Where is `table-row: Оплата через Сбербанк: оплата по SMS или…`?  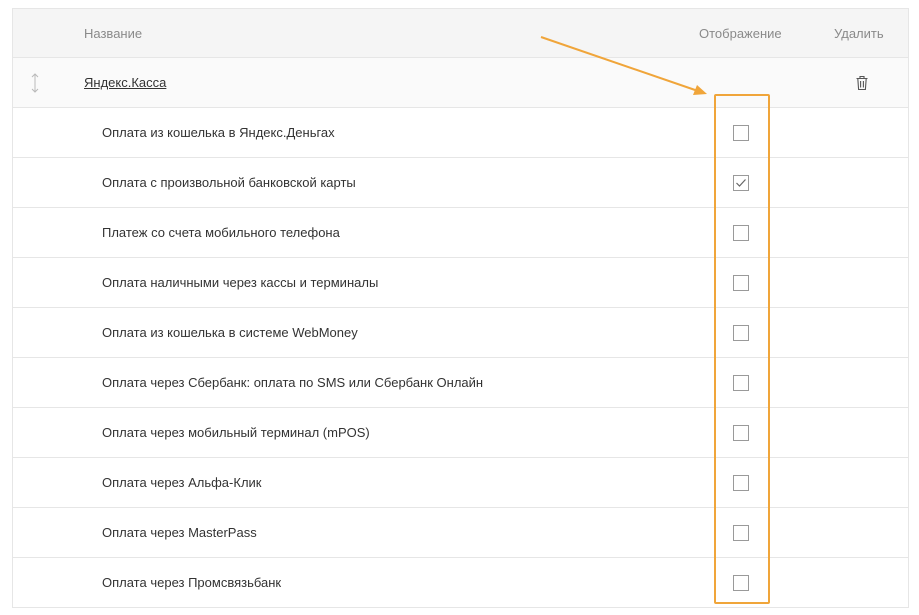 table-row: Оплата через Сбербанк: оплата по SMS или… is located at coordinates (460, 383).